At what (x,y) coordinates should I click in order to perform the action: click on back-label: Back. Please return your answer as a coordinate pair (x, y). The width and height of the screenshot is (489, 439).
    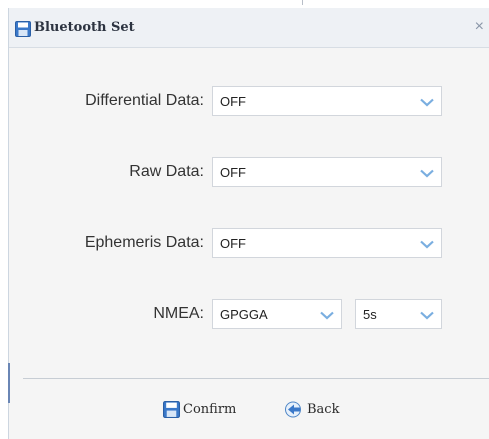
    Looking at the image, I should click on (323, 409).